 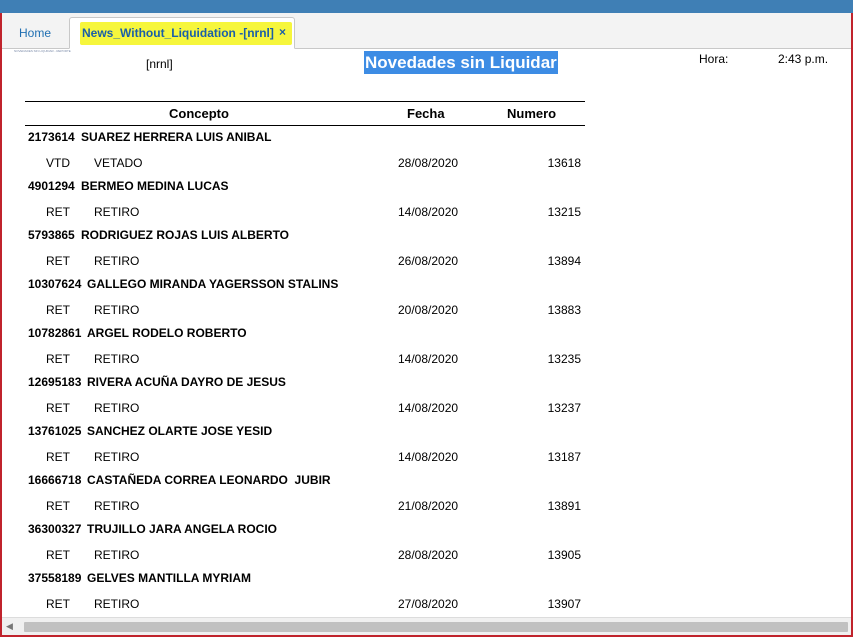 What do you see at coordinates (178, 33) in the screenshot?
I see `tab-label: News_Without_Liquidation -[nrnl]` at bounding box center [178, 33].